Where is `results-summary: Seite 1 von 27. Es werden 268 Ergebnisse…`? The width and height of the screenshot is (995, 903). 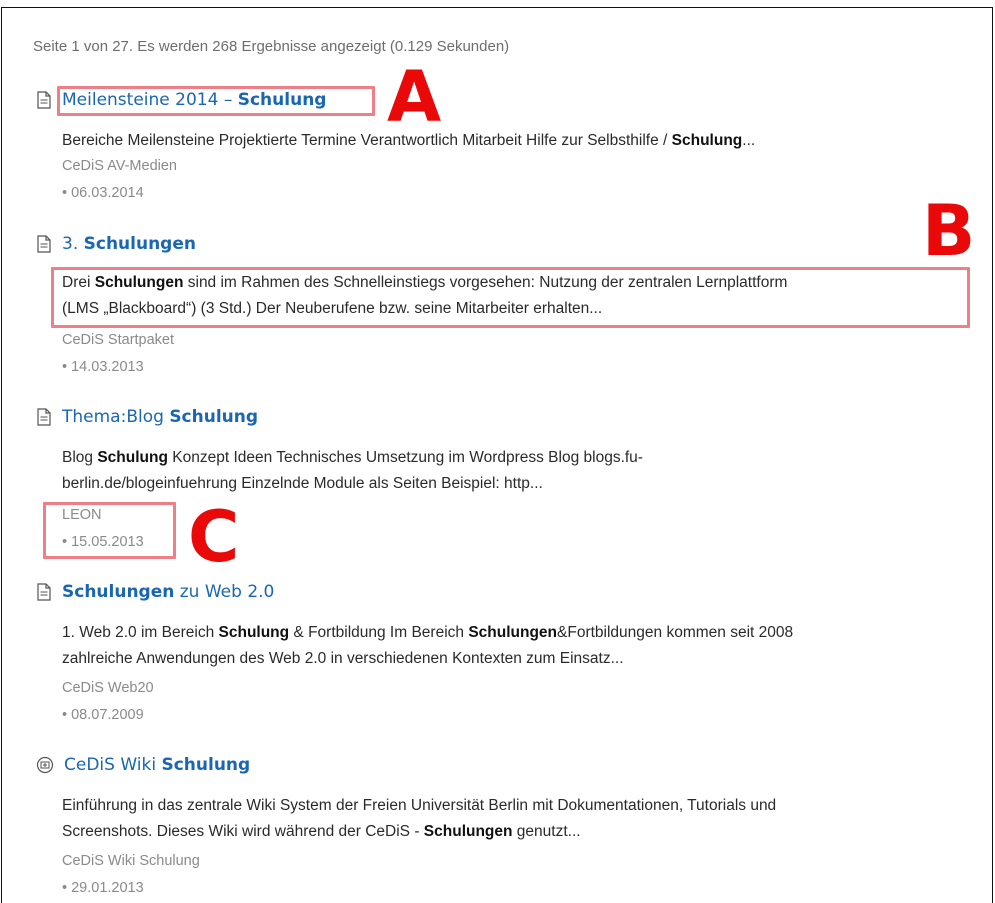 results-summary: Seite 1 von 27. Es werden 268 Ergebnisse… is located at coordinates (271, 46).